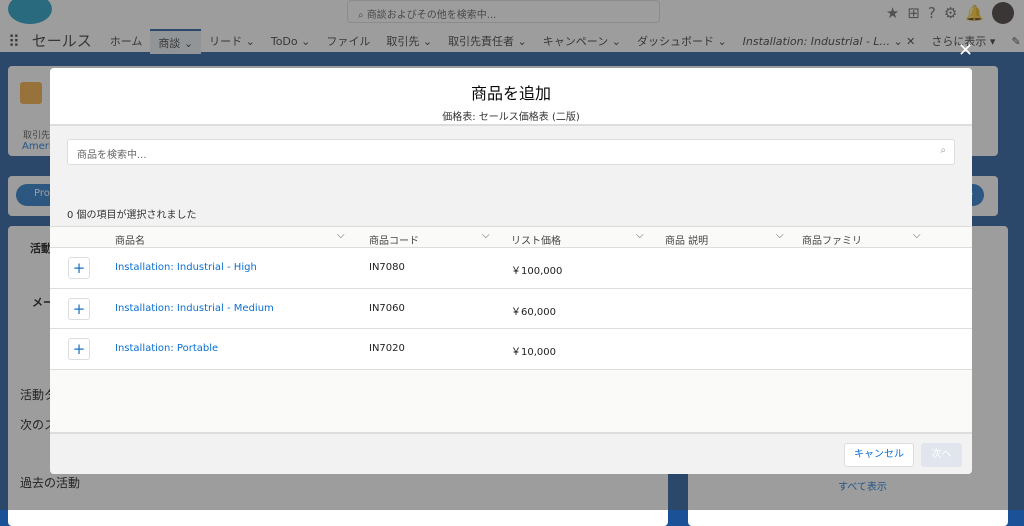 The width and height of the screenshot is (1024, 526). Describe the element at coordinates (387, 348) in the screenshot. I see `product-code: IN7020` at that location.